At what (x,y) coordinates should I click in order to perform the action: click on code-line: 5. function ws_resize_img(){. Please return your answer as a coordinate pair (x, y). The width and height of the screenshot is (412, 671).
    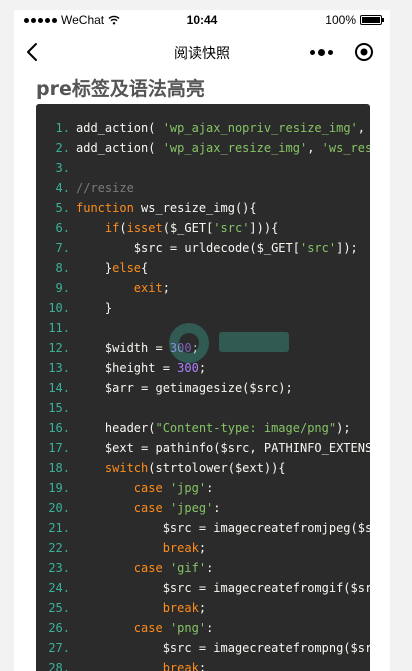
    Looking at the image, I should click on (203, 208).